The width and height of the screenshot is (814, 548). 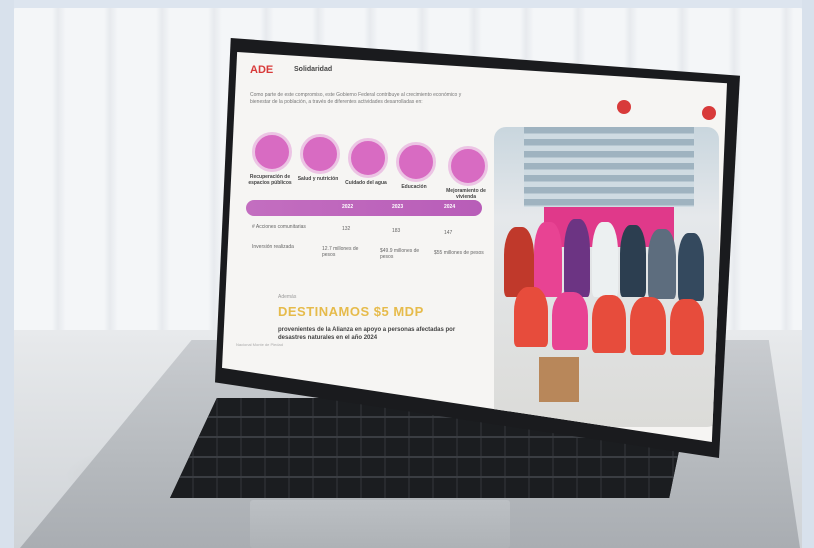 What do you see at coordinates (624, 107) in the screenshot?
I see `nav-prev-icon` at bounding box center [624, 107].